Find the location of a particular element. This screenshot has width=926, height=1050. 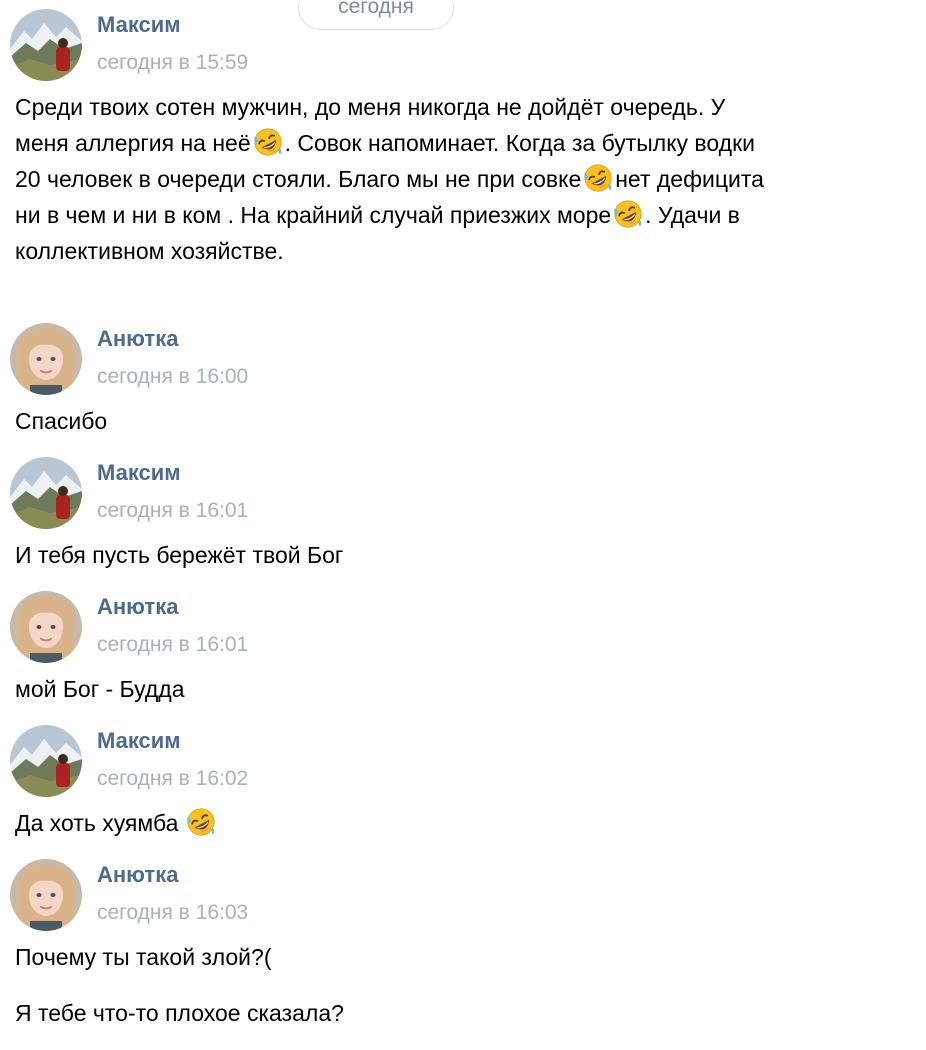

message-text: Спасибо is located at coordinates (61, 421).